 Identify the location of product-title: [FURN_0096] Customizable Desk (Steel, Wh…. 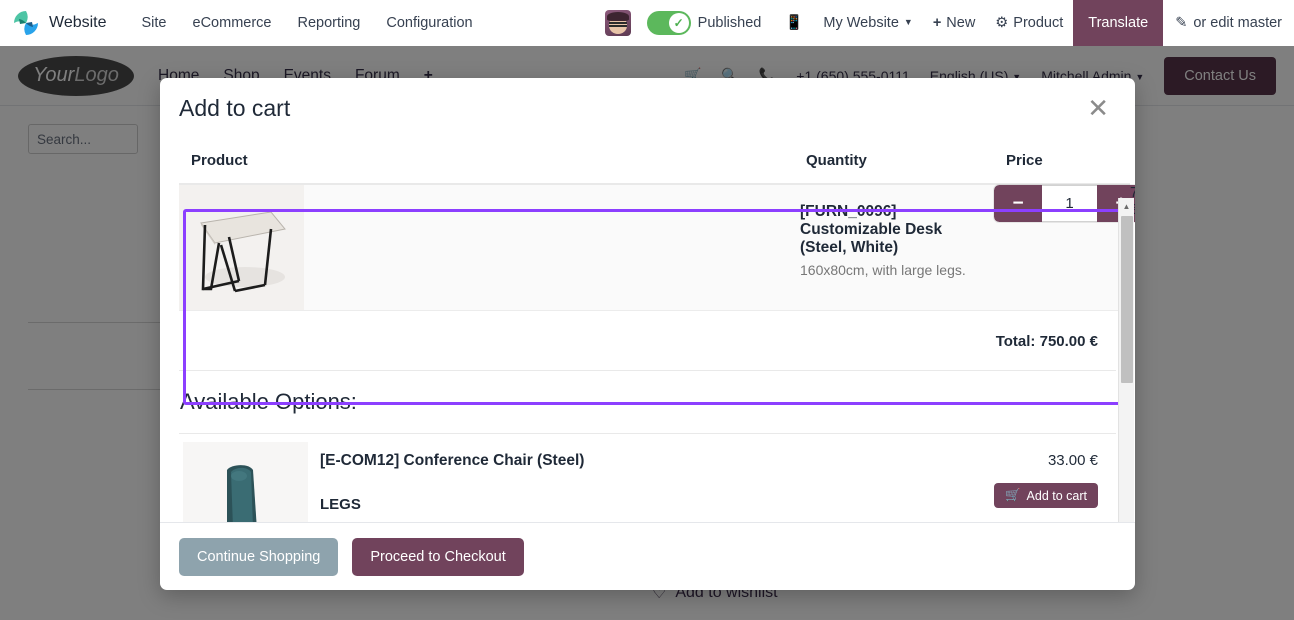
(871, 229).